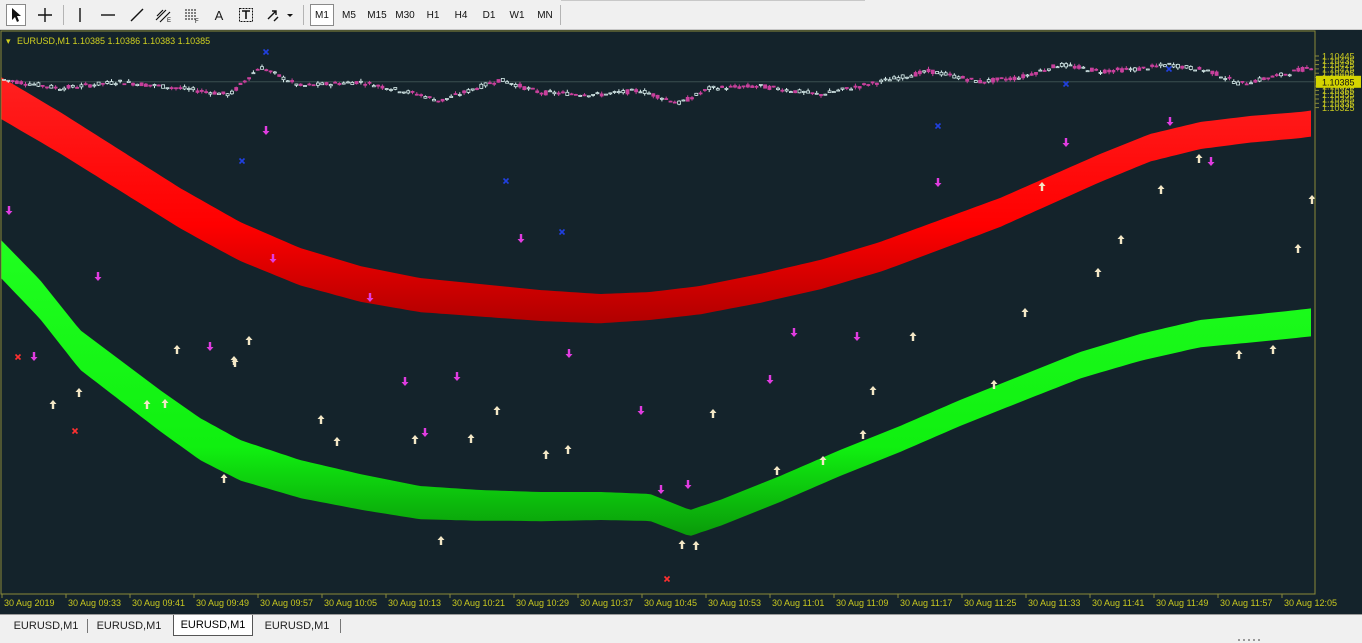 The image size is (1362, 643). I want to click on time-label: 30 Aug 11:25, so click(990, 603).